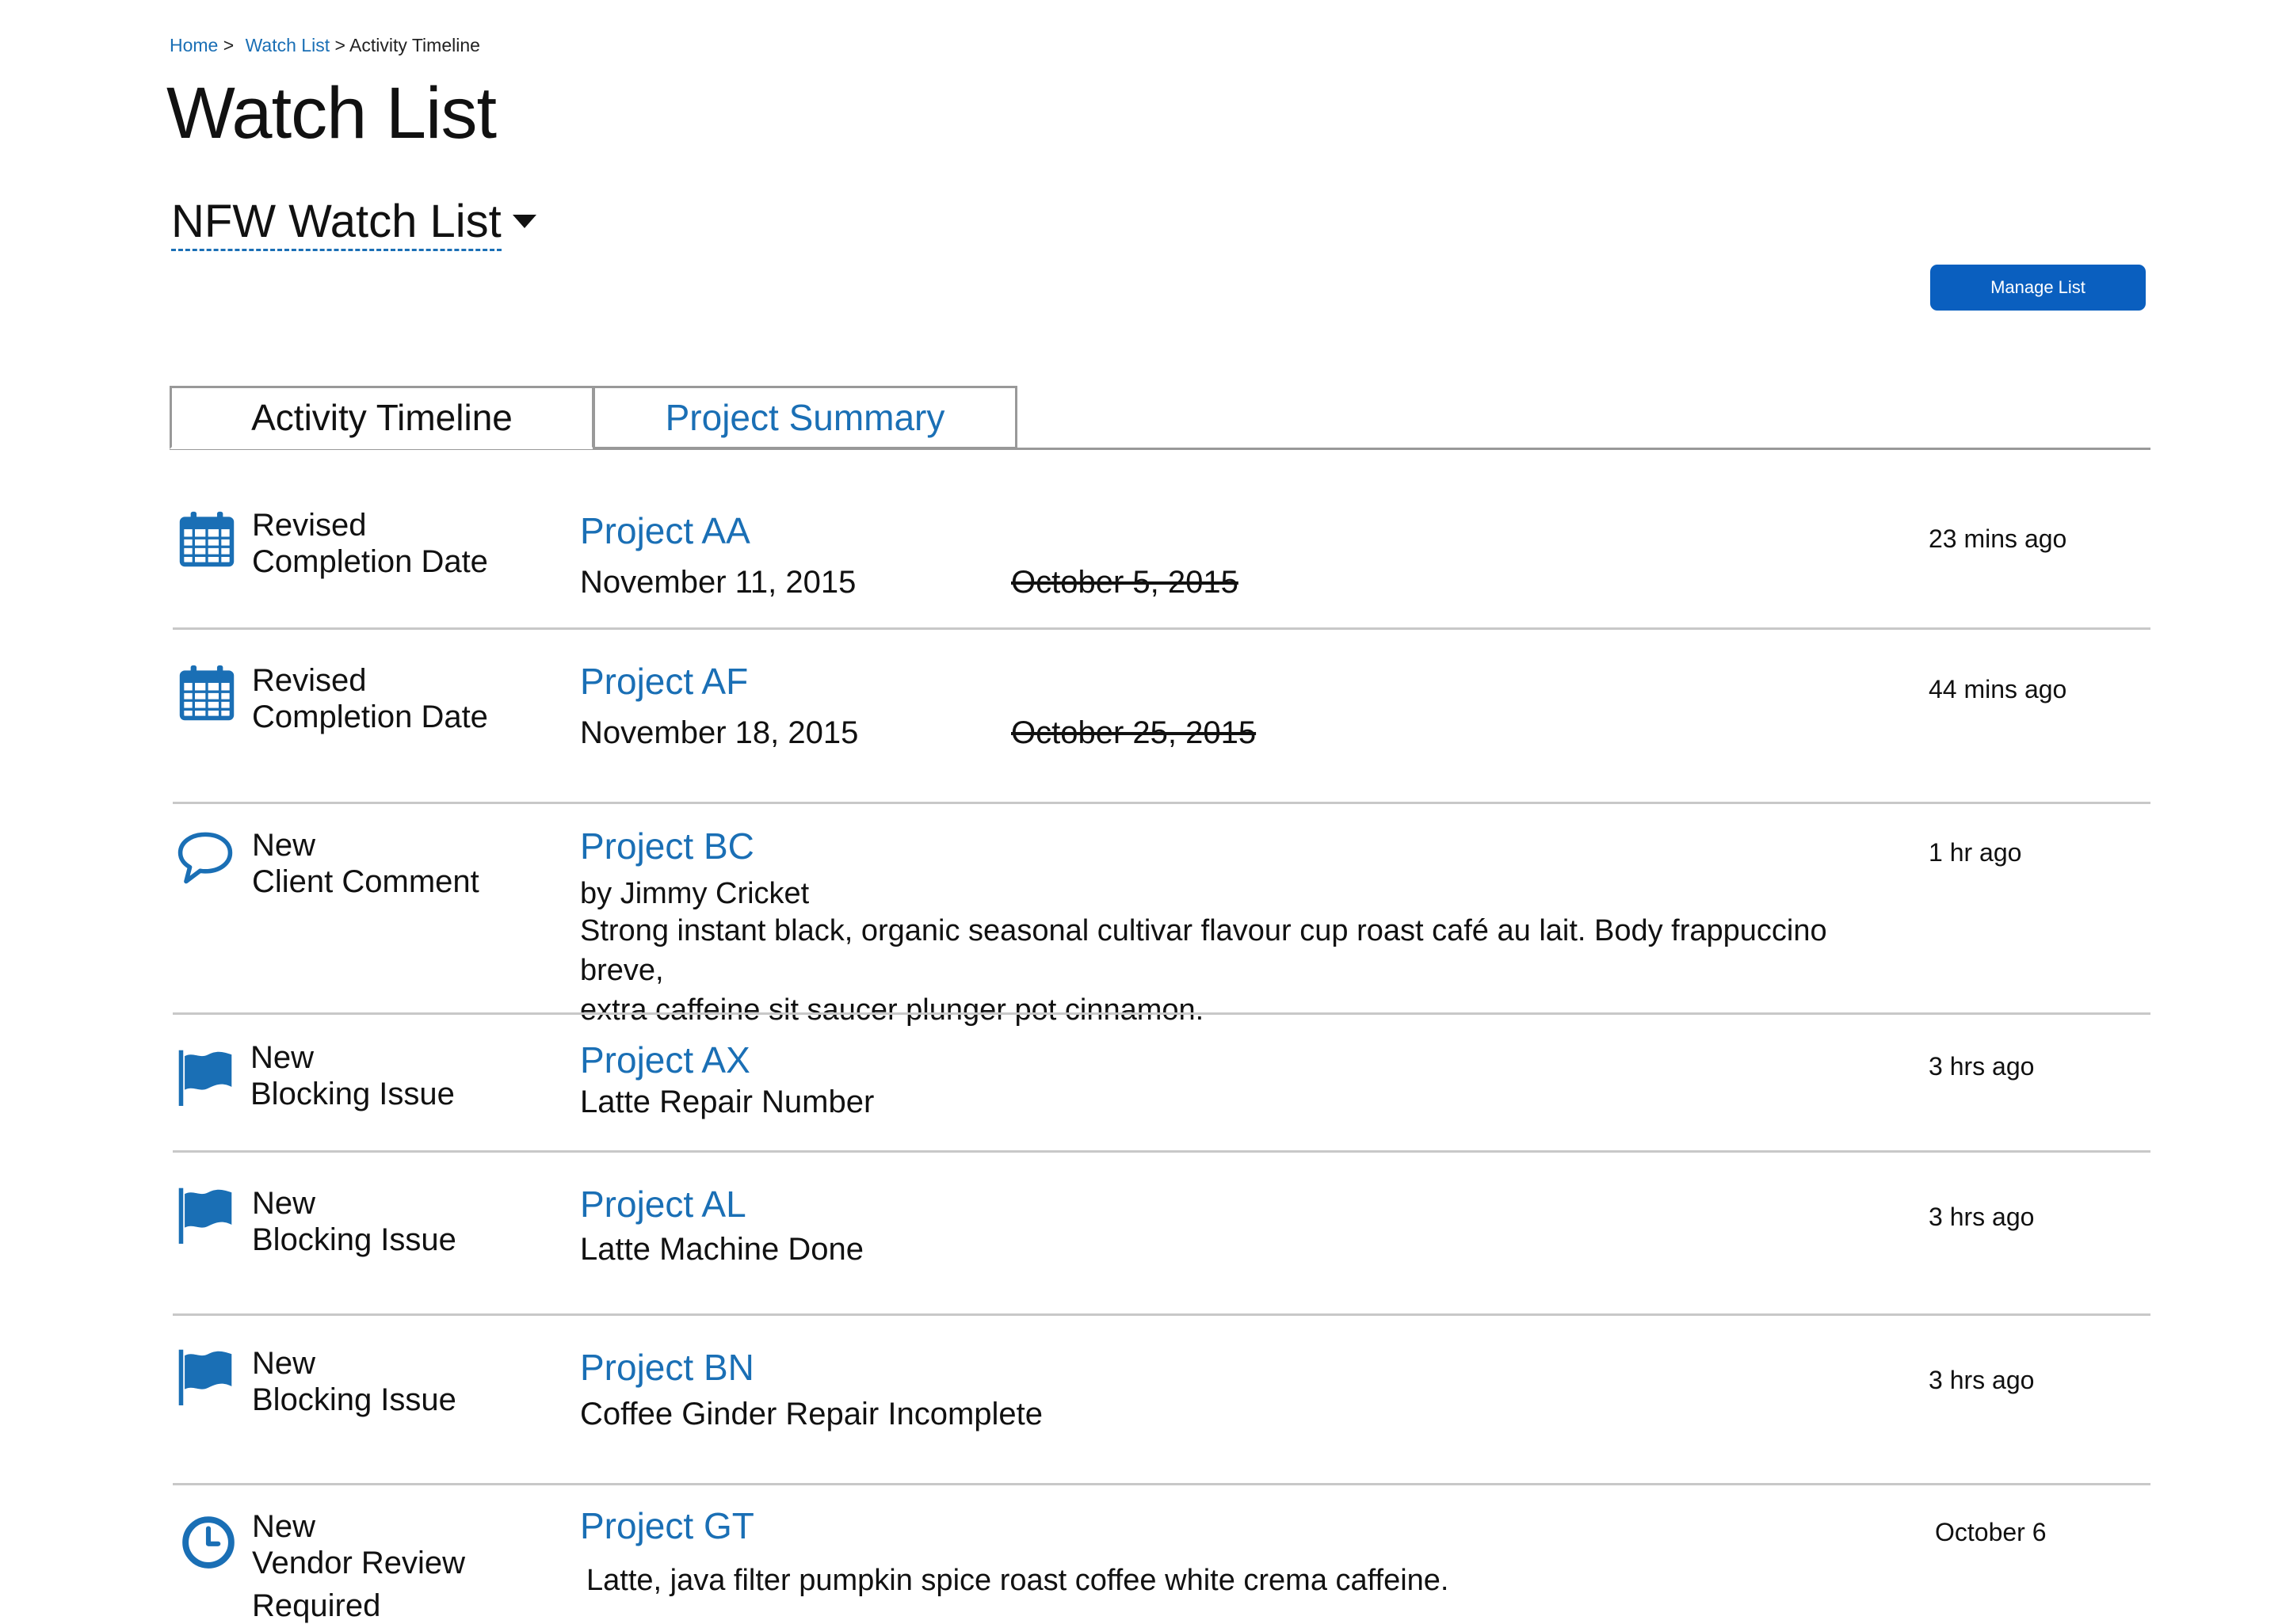 The width and height of the screenshot is (2282, 1624). I want to click on project-link: Project AL, so click(663, 1204).